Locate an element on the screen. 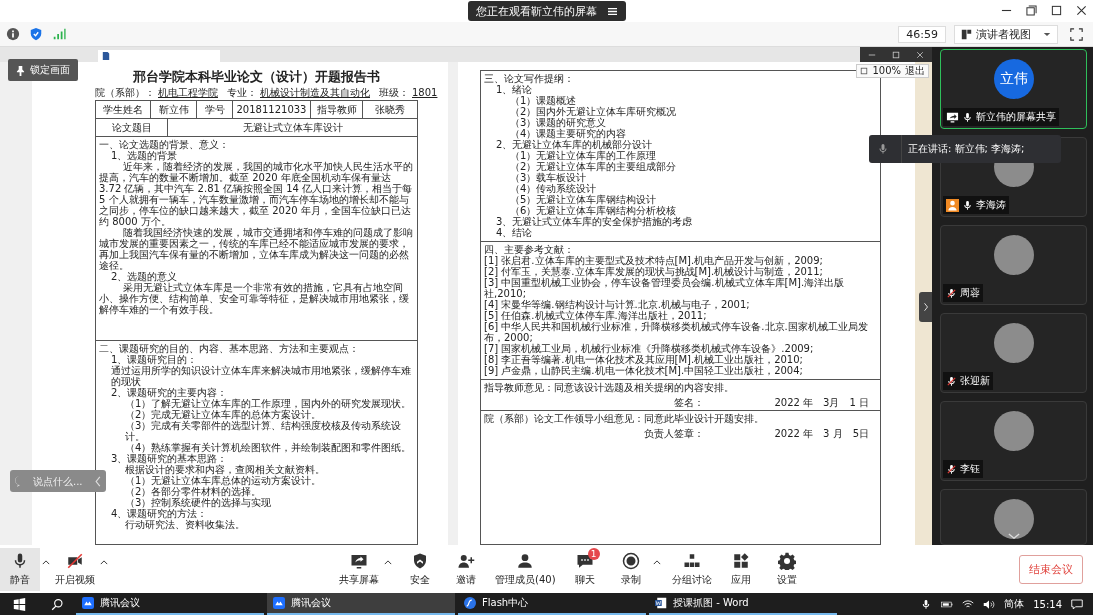  document-text: 3、课题研究的基本思路： is located at coordinates (169, 458).